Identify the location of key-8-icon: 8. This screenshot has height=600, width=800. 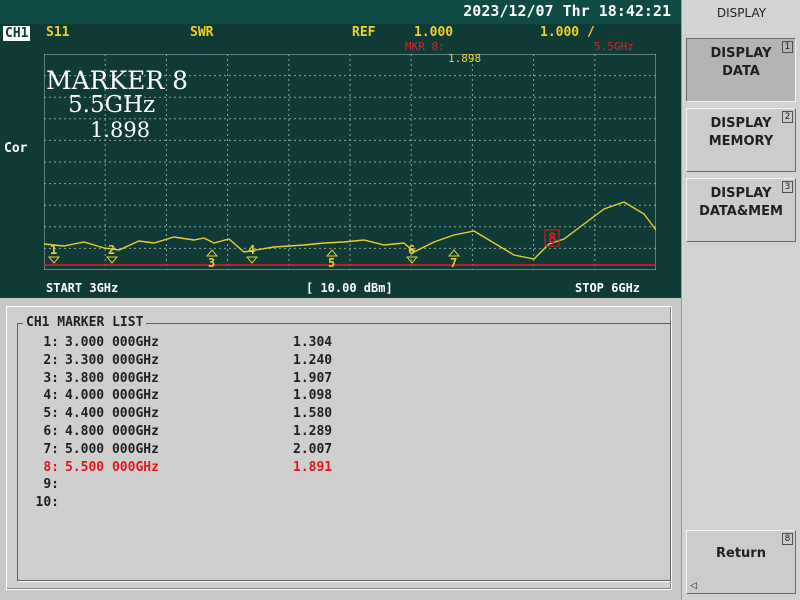
(787, 539).